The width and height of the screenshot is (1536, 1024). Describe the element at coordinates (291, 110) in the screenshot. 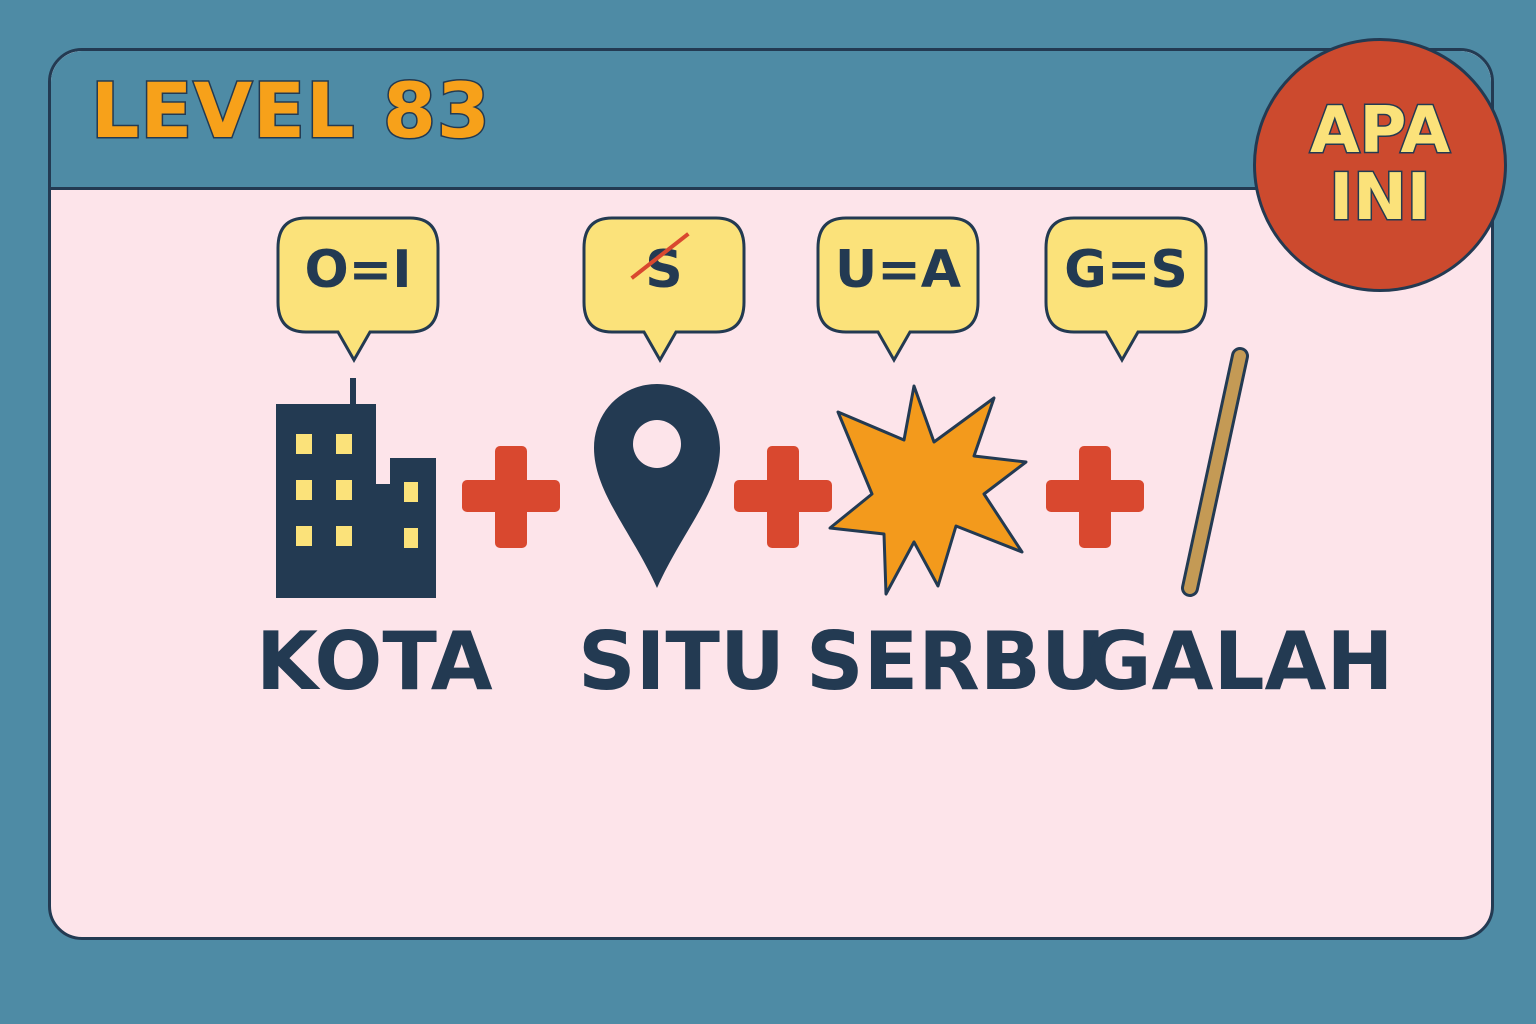

I see `level-title: LEVEL 83` at that location.